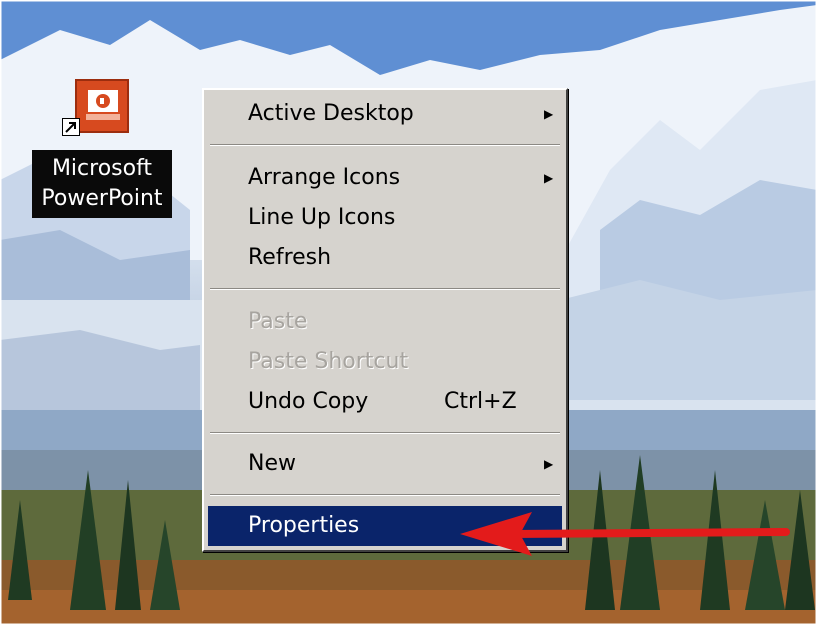  I want to click on menu-item-label: Paste Shortcut, so click(328, 361).